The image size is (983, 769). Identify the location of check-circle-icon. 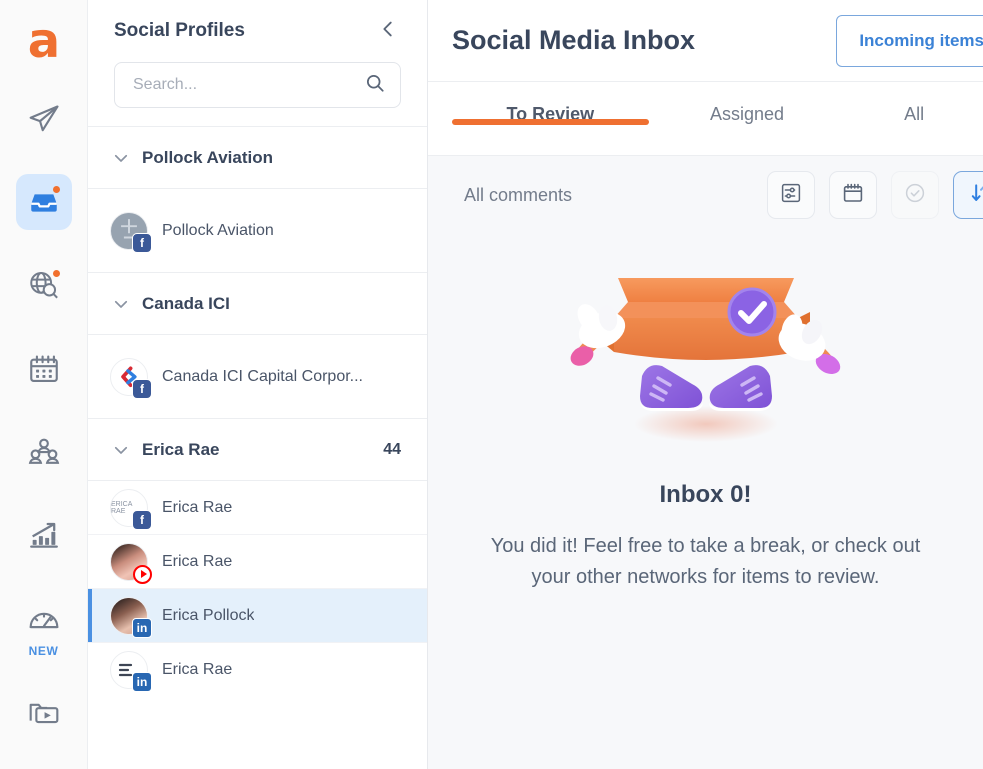
(915, 195).